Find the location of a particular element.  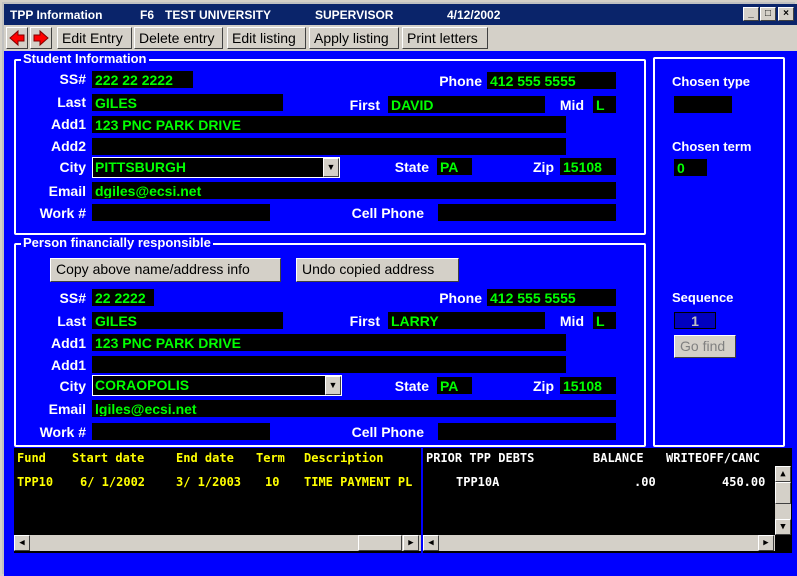

resp-phone-field: 412 555 5555 is located at coordinates (551, 297).